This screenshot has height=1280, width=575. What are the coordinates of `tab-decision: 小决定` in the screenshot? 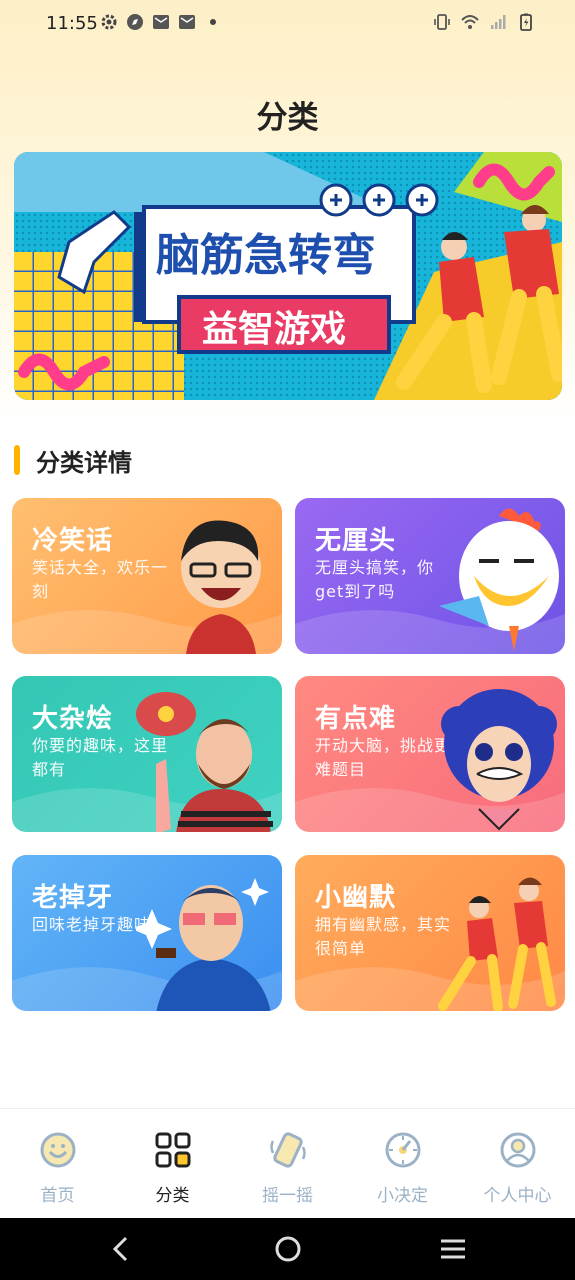 It's located at (402, 1164).